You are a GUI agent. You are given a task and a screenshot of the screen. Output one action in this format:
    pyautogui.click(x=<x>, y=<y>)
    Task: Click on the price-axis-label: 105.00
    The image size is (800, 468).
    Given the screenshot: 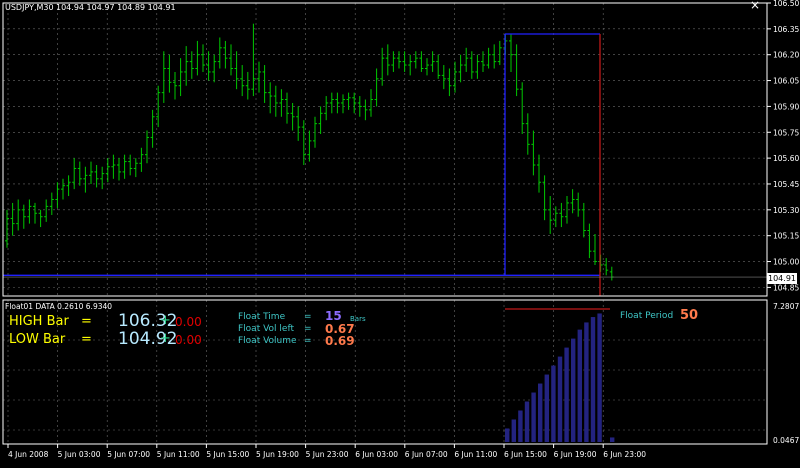 What is the action you would take?
    pyautogui.click(x=786, y=262)
    